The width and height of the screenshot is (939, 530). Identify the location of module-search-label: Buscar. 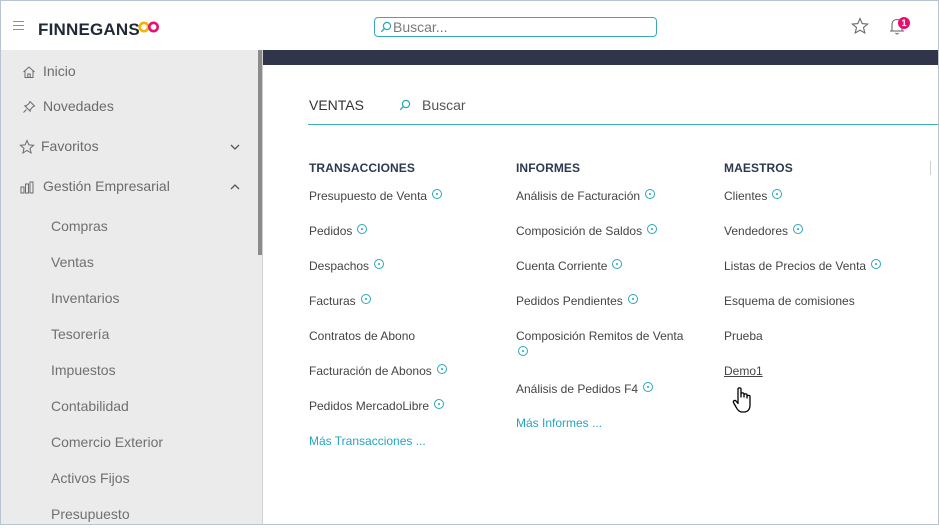
(444, 105).